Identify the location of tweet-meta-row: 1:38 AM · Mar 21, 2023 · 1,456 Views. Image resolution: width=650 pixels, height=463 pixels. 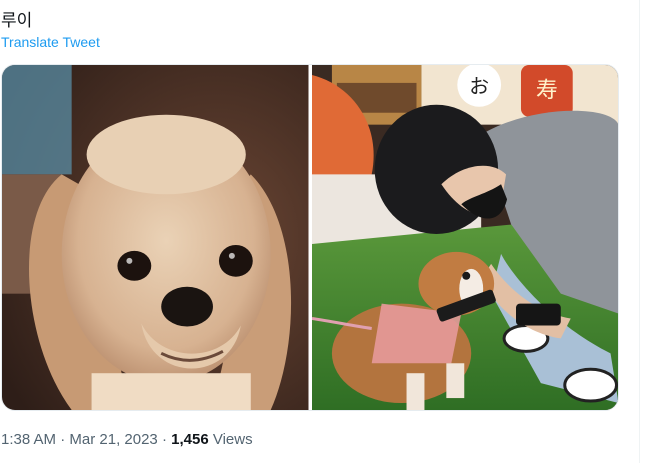
(127, 439).